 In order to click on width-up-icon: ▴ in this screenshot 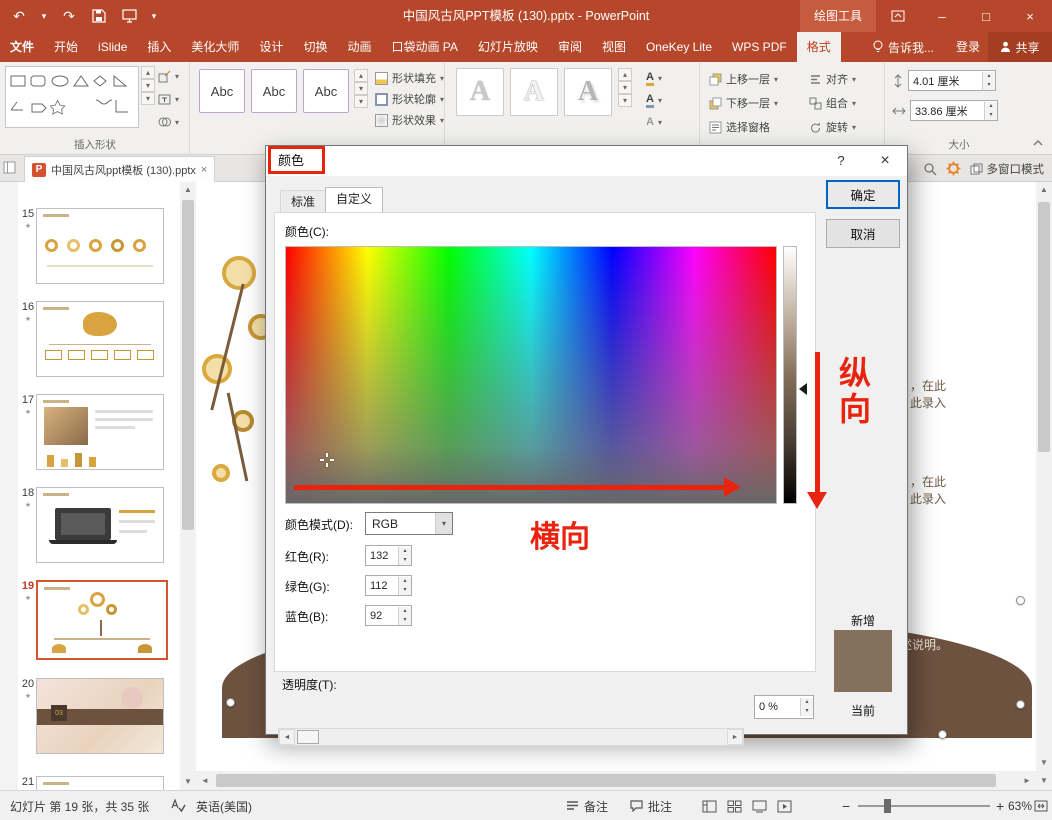, I will do `click(991, 106)`.